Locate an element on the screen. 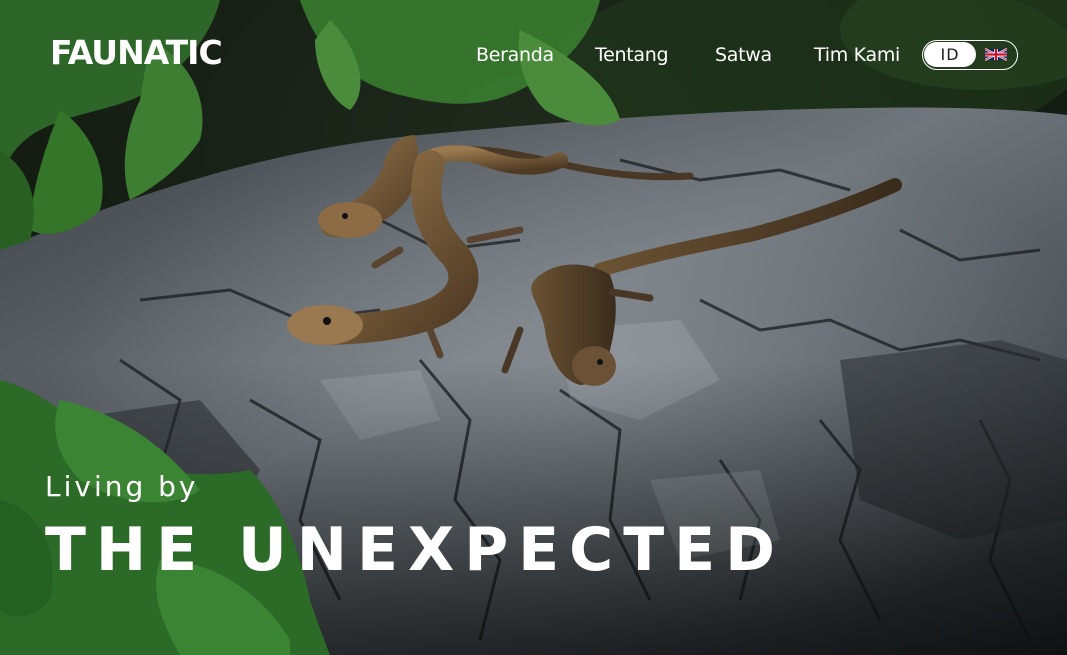  hero-subtitle: Living by is located at coordinates (122, 486).